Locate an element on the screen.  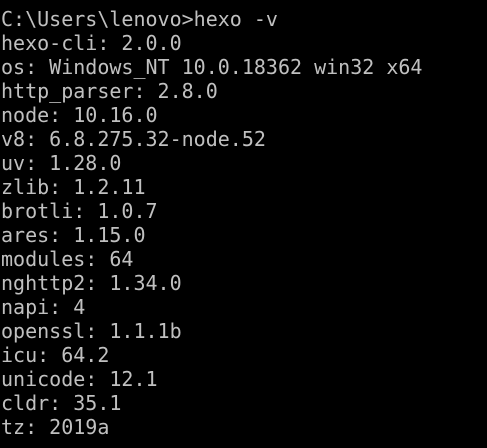
output-line-napi: napi: 4 is located at coordinates (43, 307).